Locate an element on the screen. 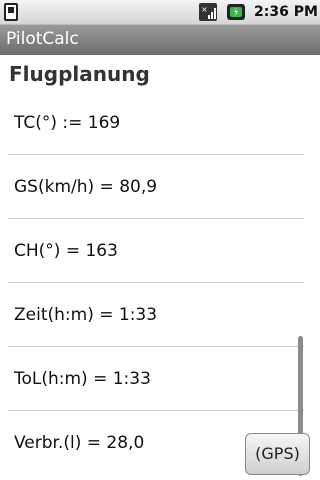 This screenshot has width=320, height=480. list-item-label: CH(°) = 163 is located at coordinates (66, 251).